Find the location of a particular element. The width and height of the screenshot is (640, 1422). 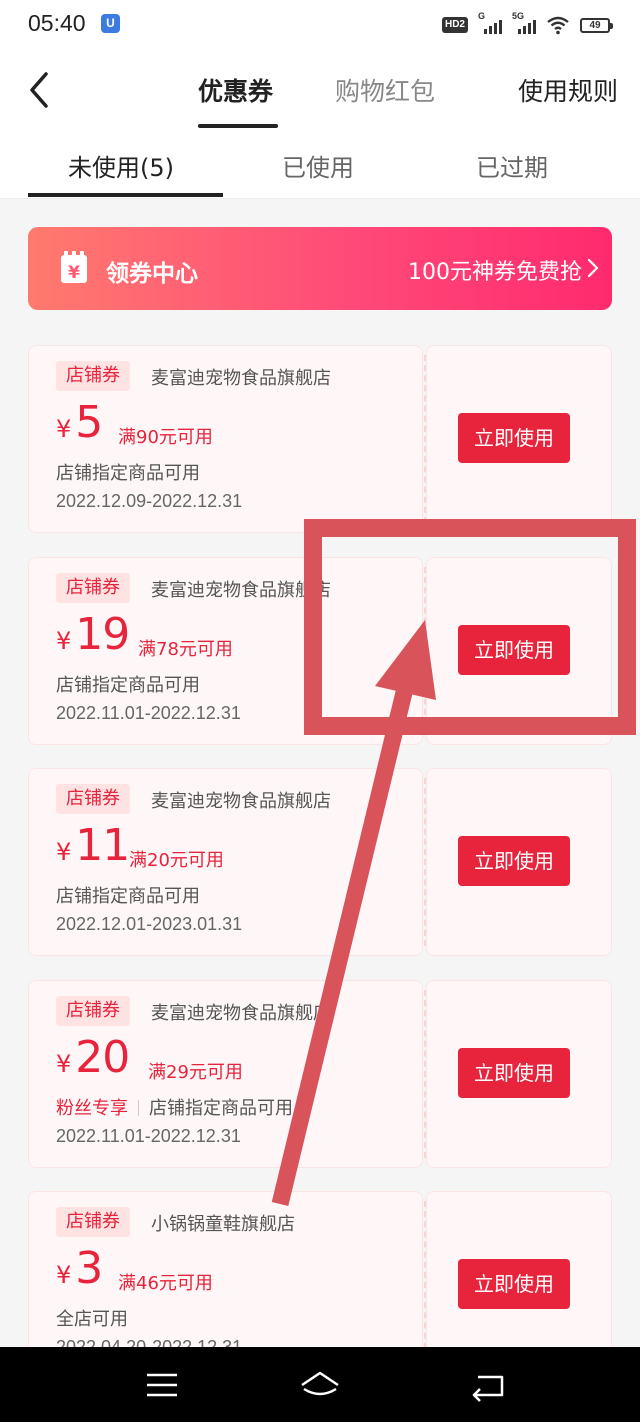

hd-voice-icon: HD2 is located at coordinates (454, 25).